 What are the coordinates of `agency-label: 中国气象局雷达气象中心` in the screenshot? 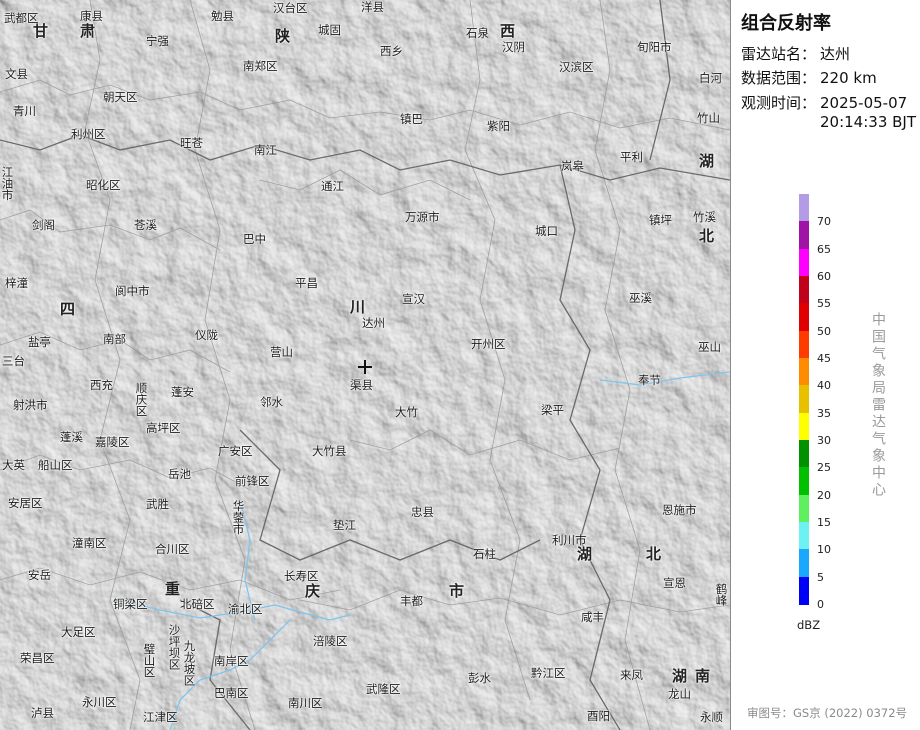 It's located at (878, 405).